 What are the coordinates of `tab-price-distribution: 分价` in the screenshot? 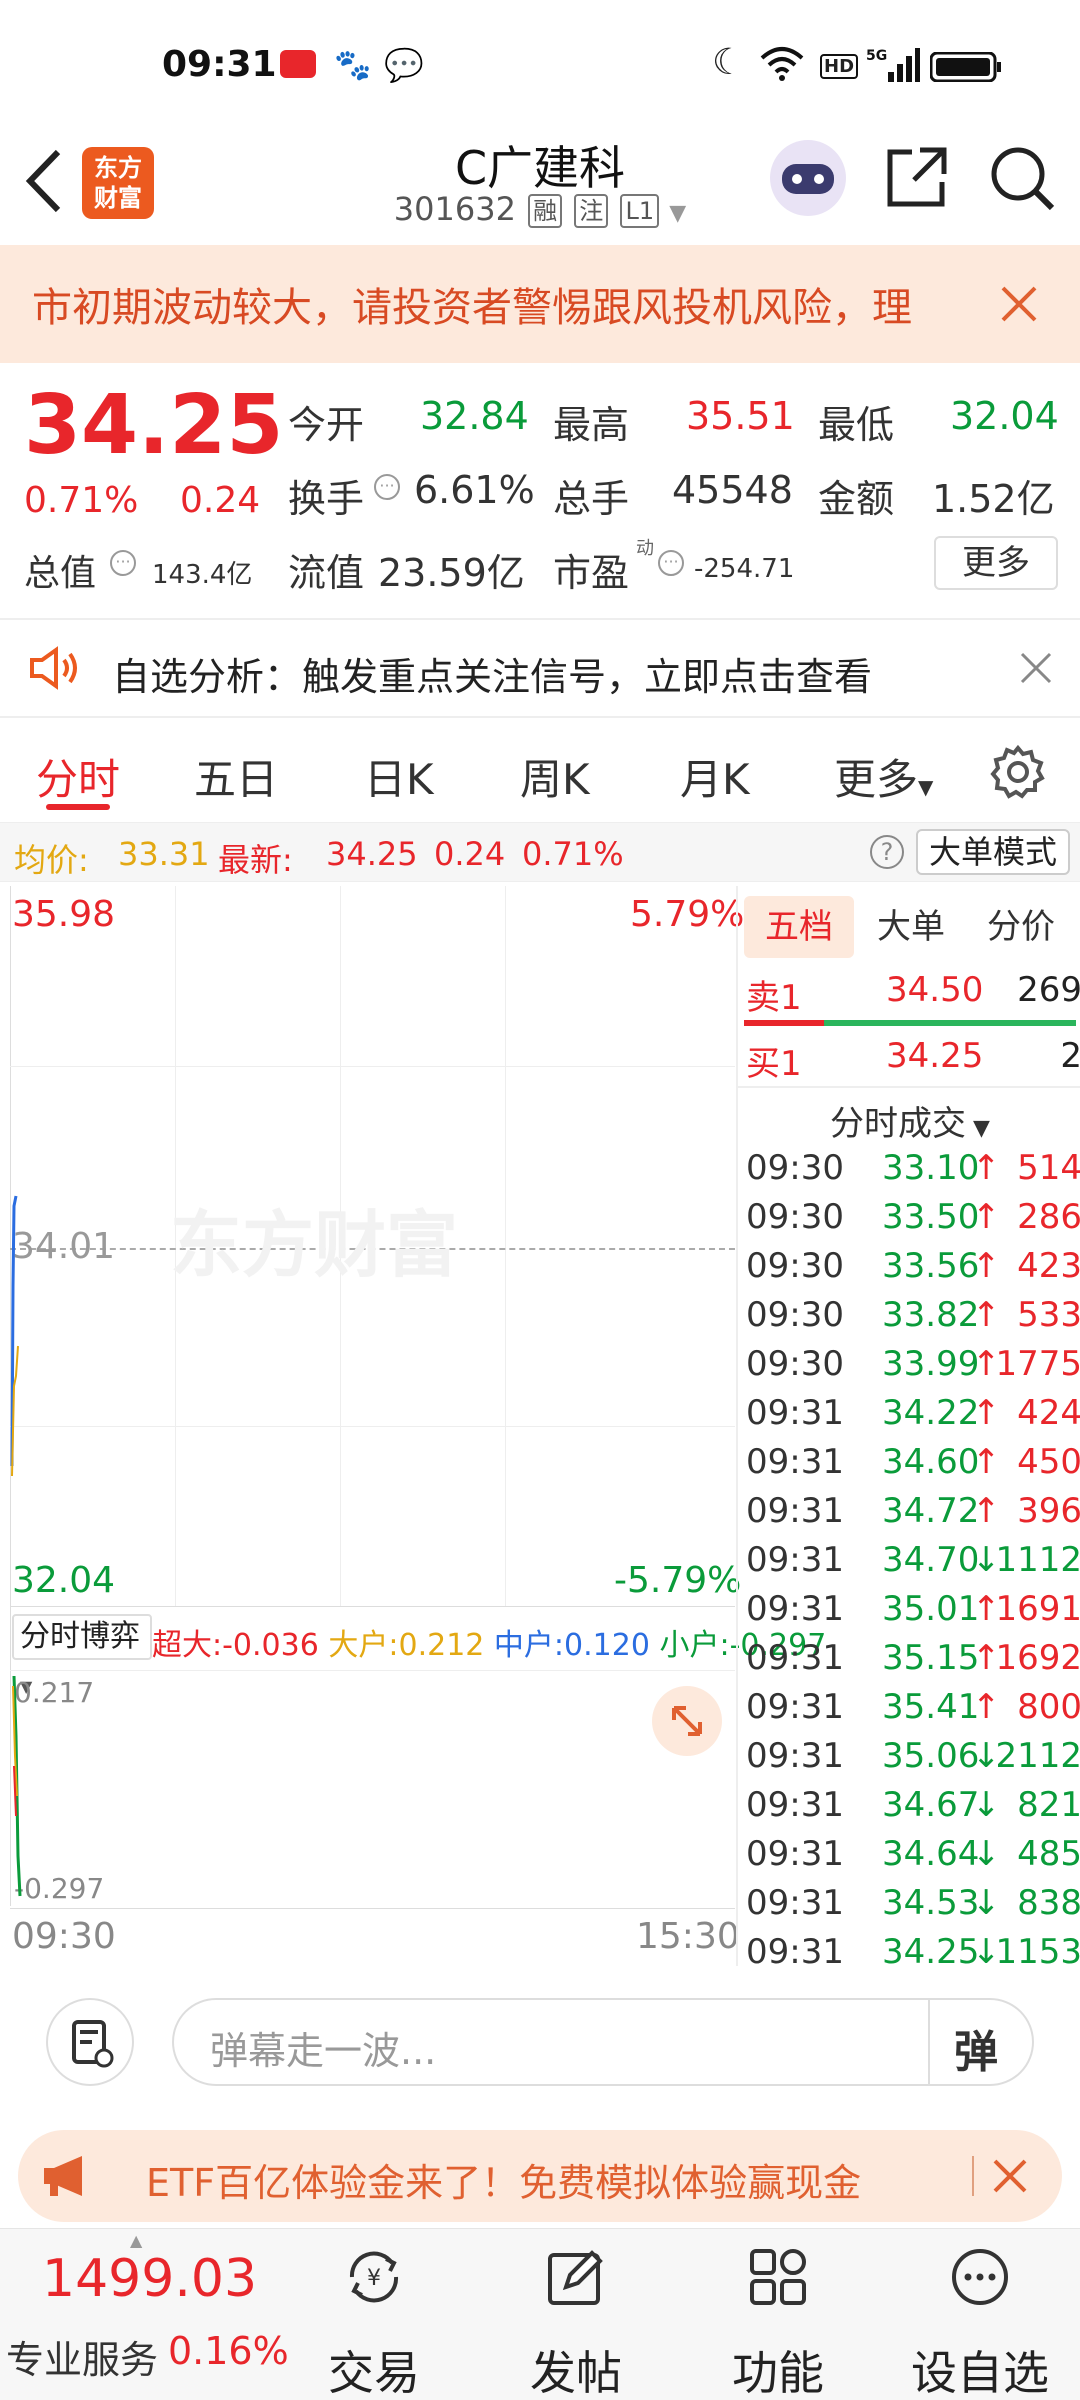 It's located at (1021, 927).